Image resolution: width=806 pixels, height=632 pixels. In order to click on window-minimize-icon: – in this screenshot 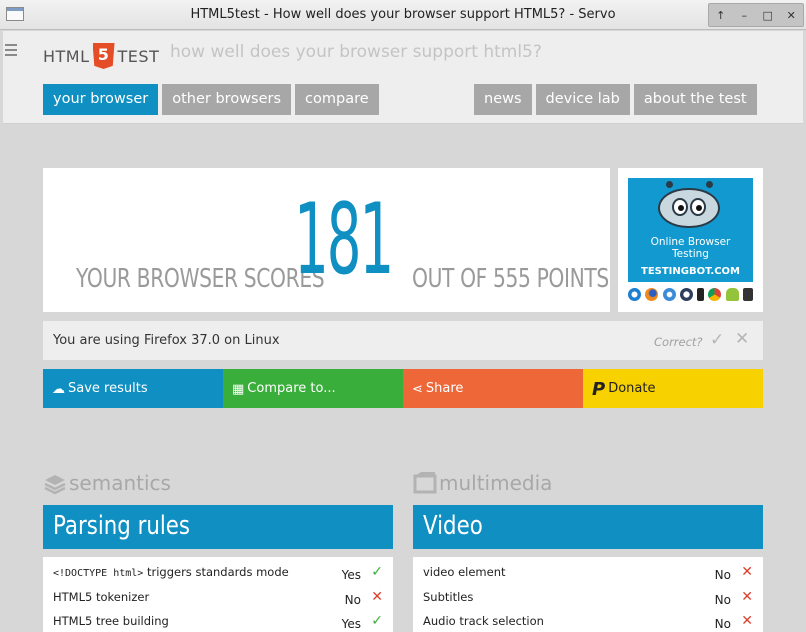, I will do `click(744, 15)`.